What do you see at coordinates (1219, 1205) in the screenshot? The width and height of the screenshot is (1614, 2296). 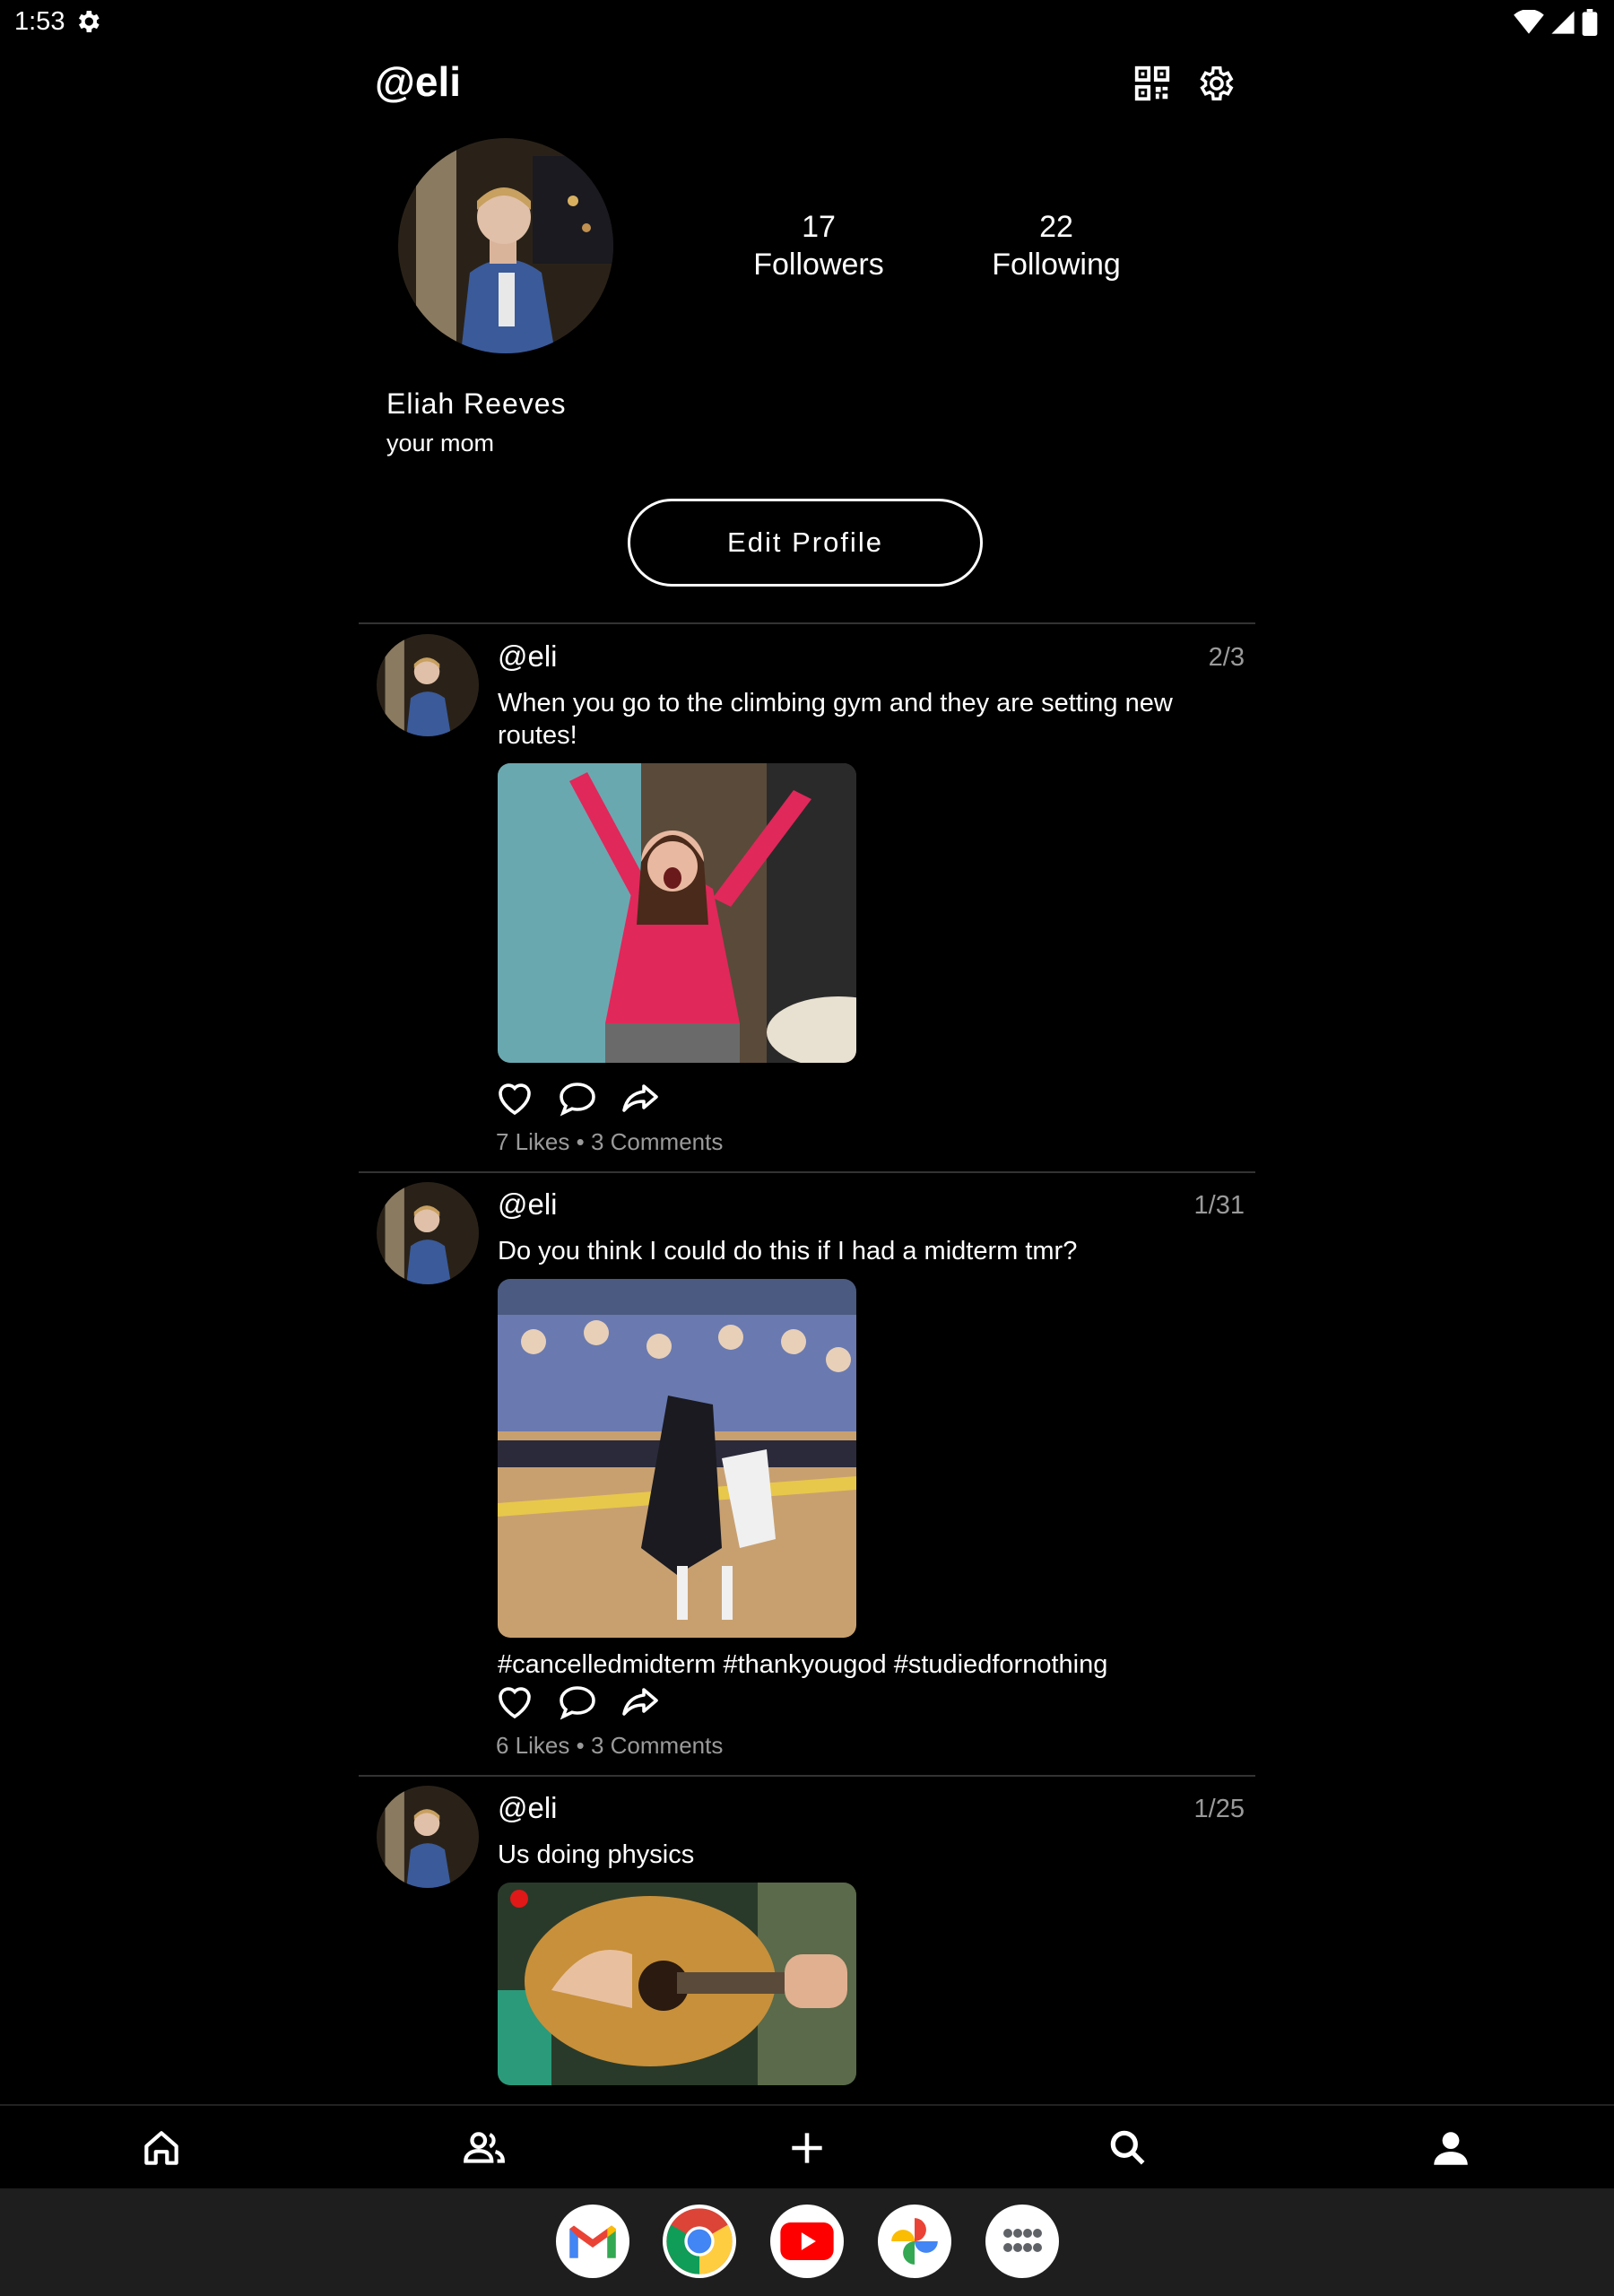 I see `post-date: 1/31` at bounding box center [1219, 1205].